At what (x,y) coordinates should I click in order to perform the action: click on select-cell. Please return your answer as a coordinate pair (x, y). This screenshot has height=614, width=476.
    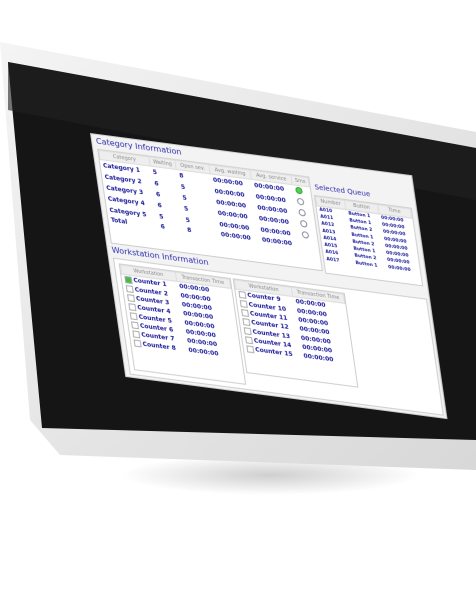
    Looking at the image, I should click on (310, 246).